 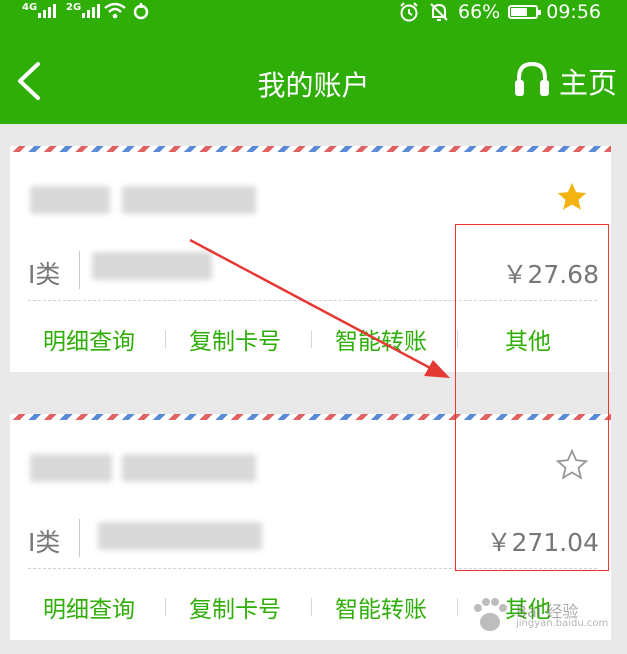 I want to click on watermark-url: jingyan.baidu.com, so click(x=562, y=623).